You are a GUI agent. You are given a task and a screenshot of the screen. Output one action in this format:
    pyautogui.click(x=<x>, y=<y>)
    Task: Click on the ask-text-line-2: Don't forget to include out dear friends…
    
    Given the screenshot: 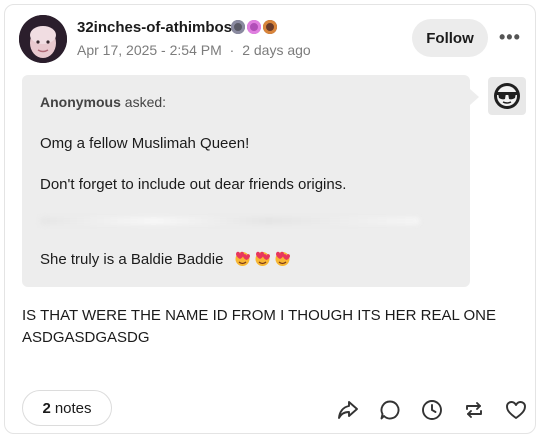 What is the action you would take?
    pyautogui.click(x=193, y=184)
    